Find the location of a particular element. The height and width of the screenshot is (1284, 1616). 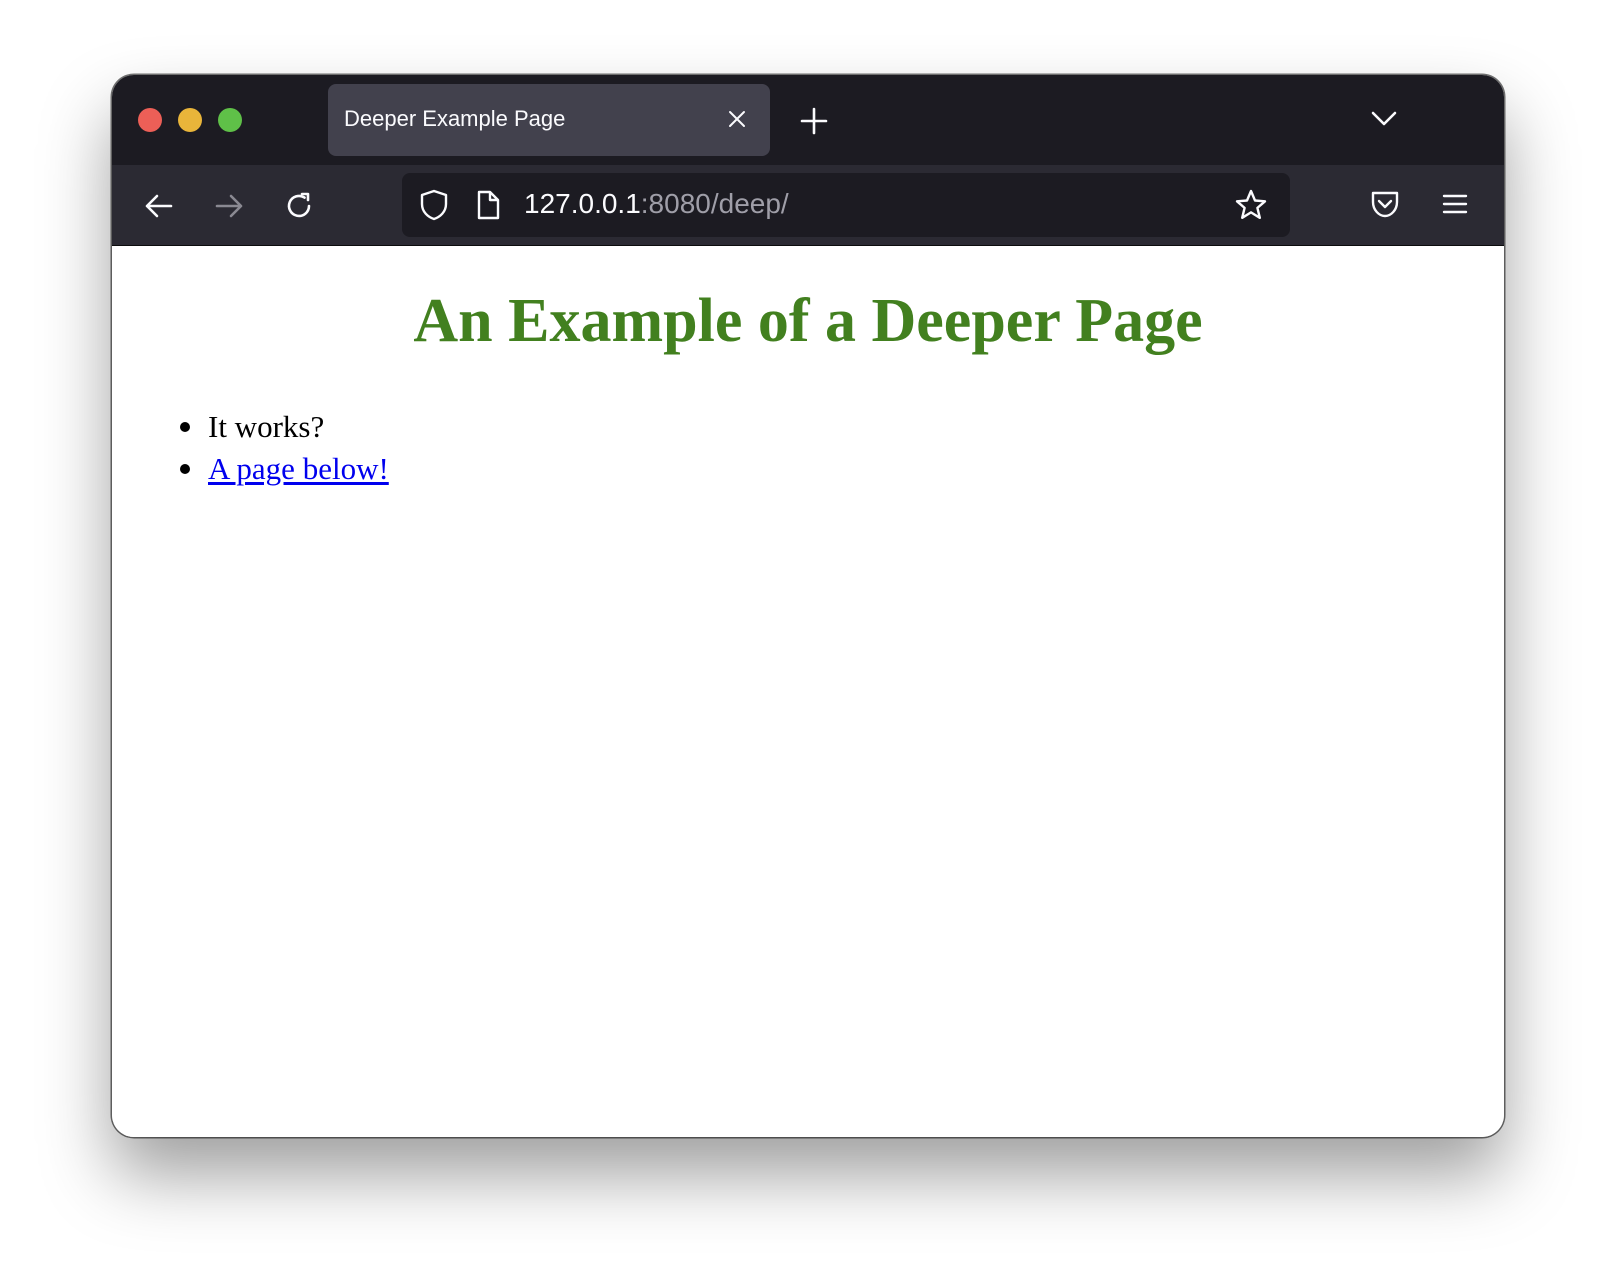

tab-title: Deeper Example Page is located at coordinates (455, 118).